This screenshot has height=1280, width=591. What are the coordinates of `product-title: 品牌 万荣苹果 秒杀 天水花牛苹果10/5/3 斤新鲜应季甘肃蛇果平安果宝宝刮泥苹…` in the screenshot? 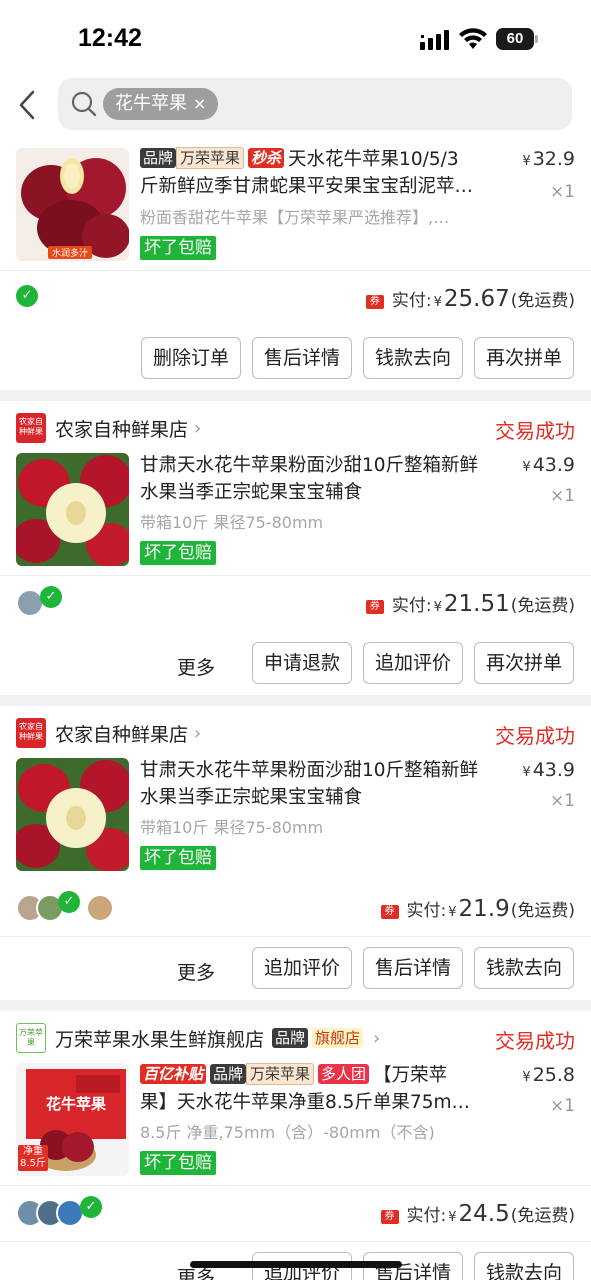 It's located at (321, 173).